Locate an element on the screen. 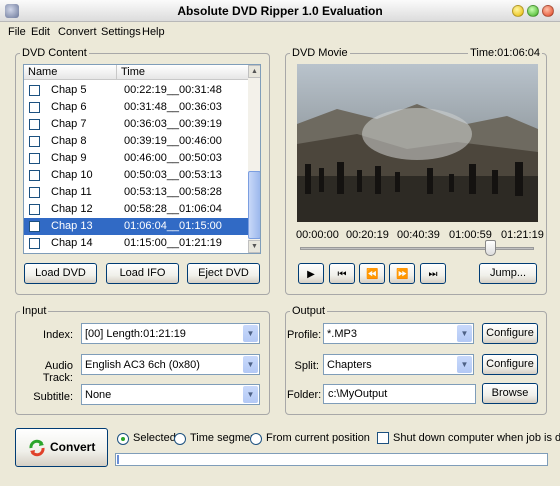  scroll-thumb is located at coordinates (254, 205).